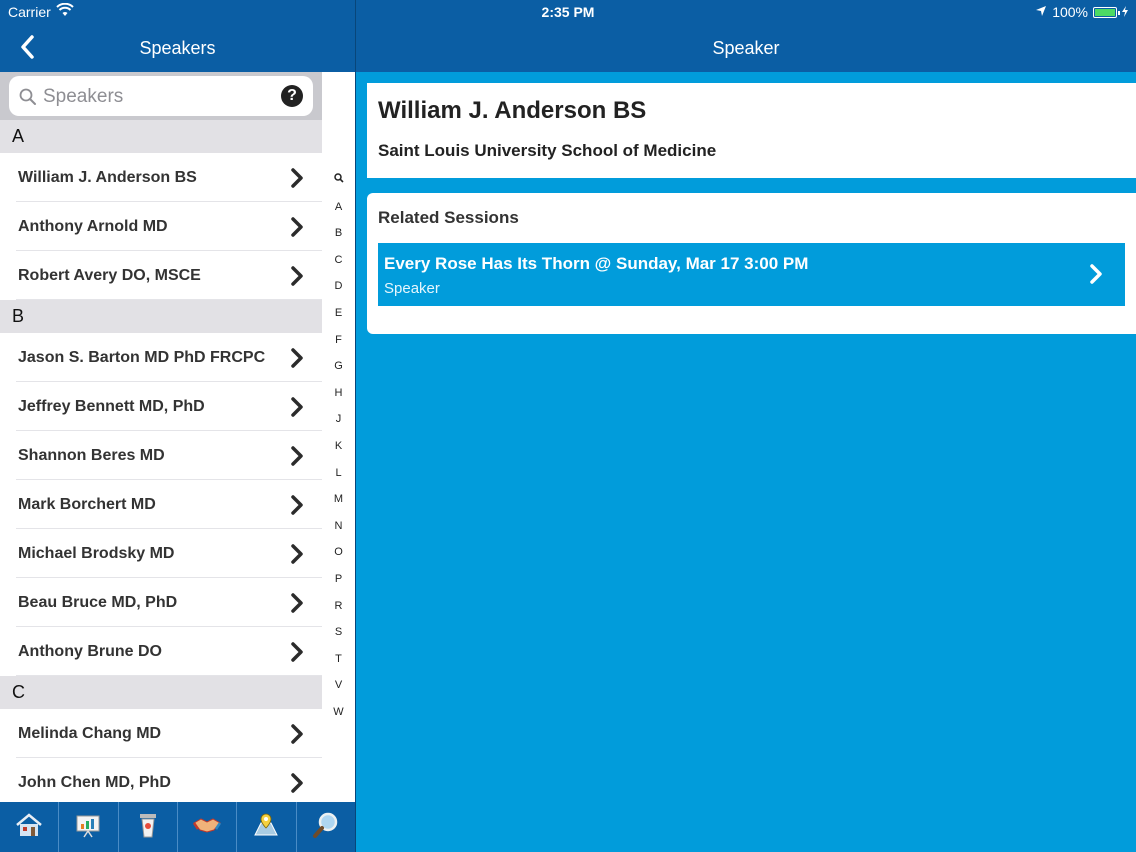 The image size is (1136, 852). I want to click on index-letter: V, so click(338, 685).